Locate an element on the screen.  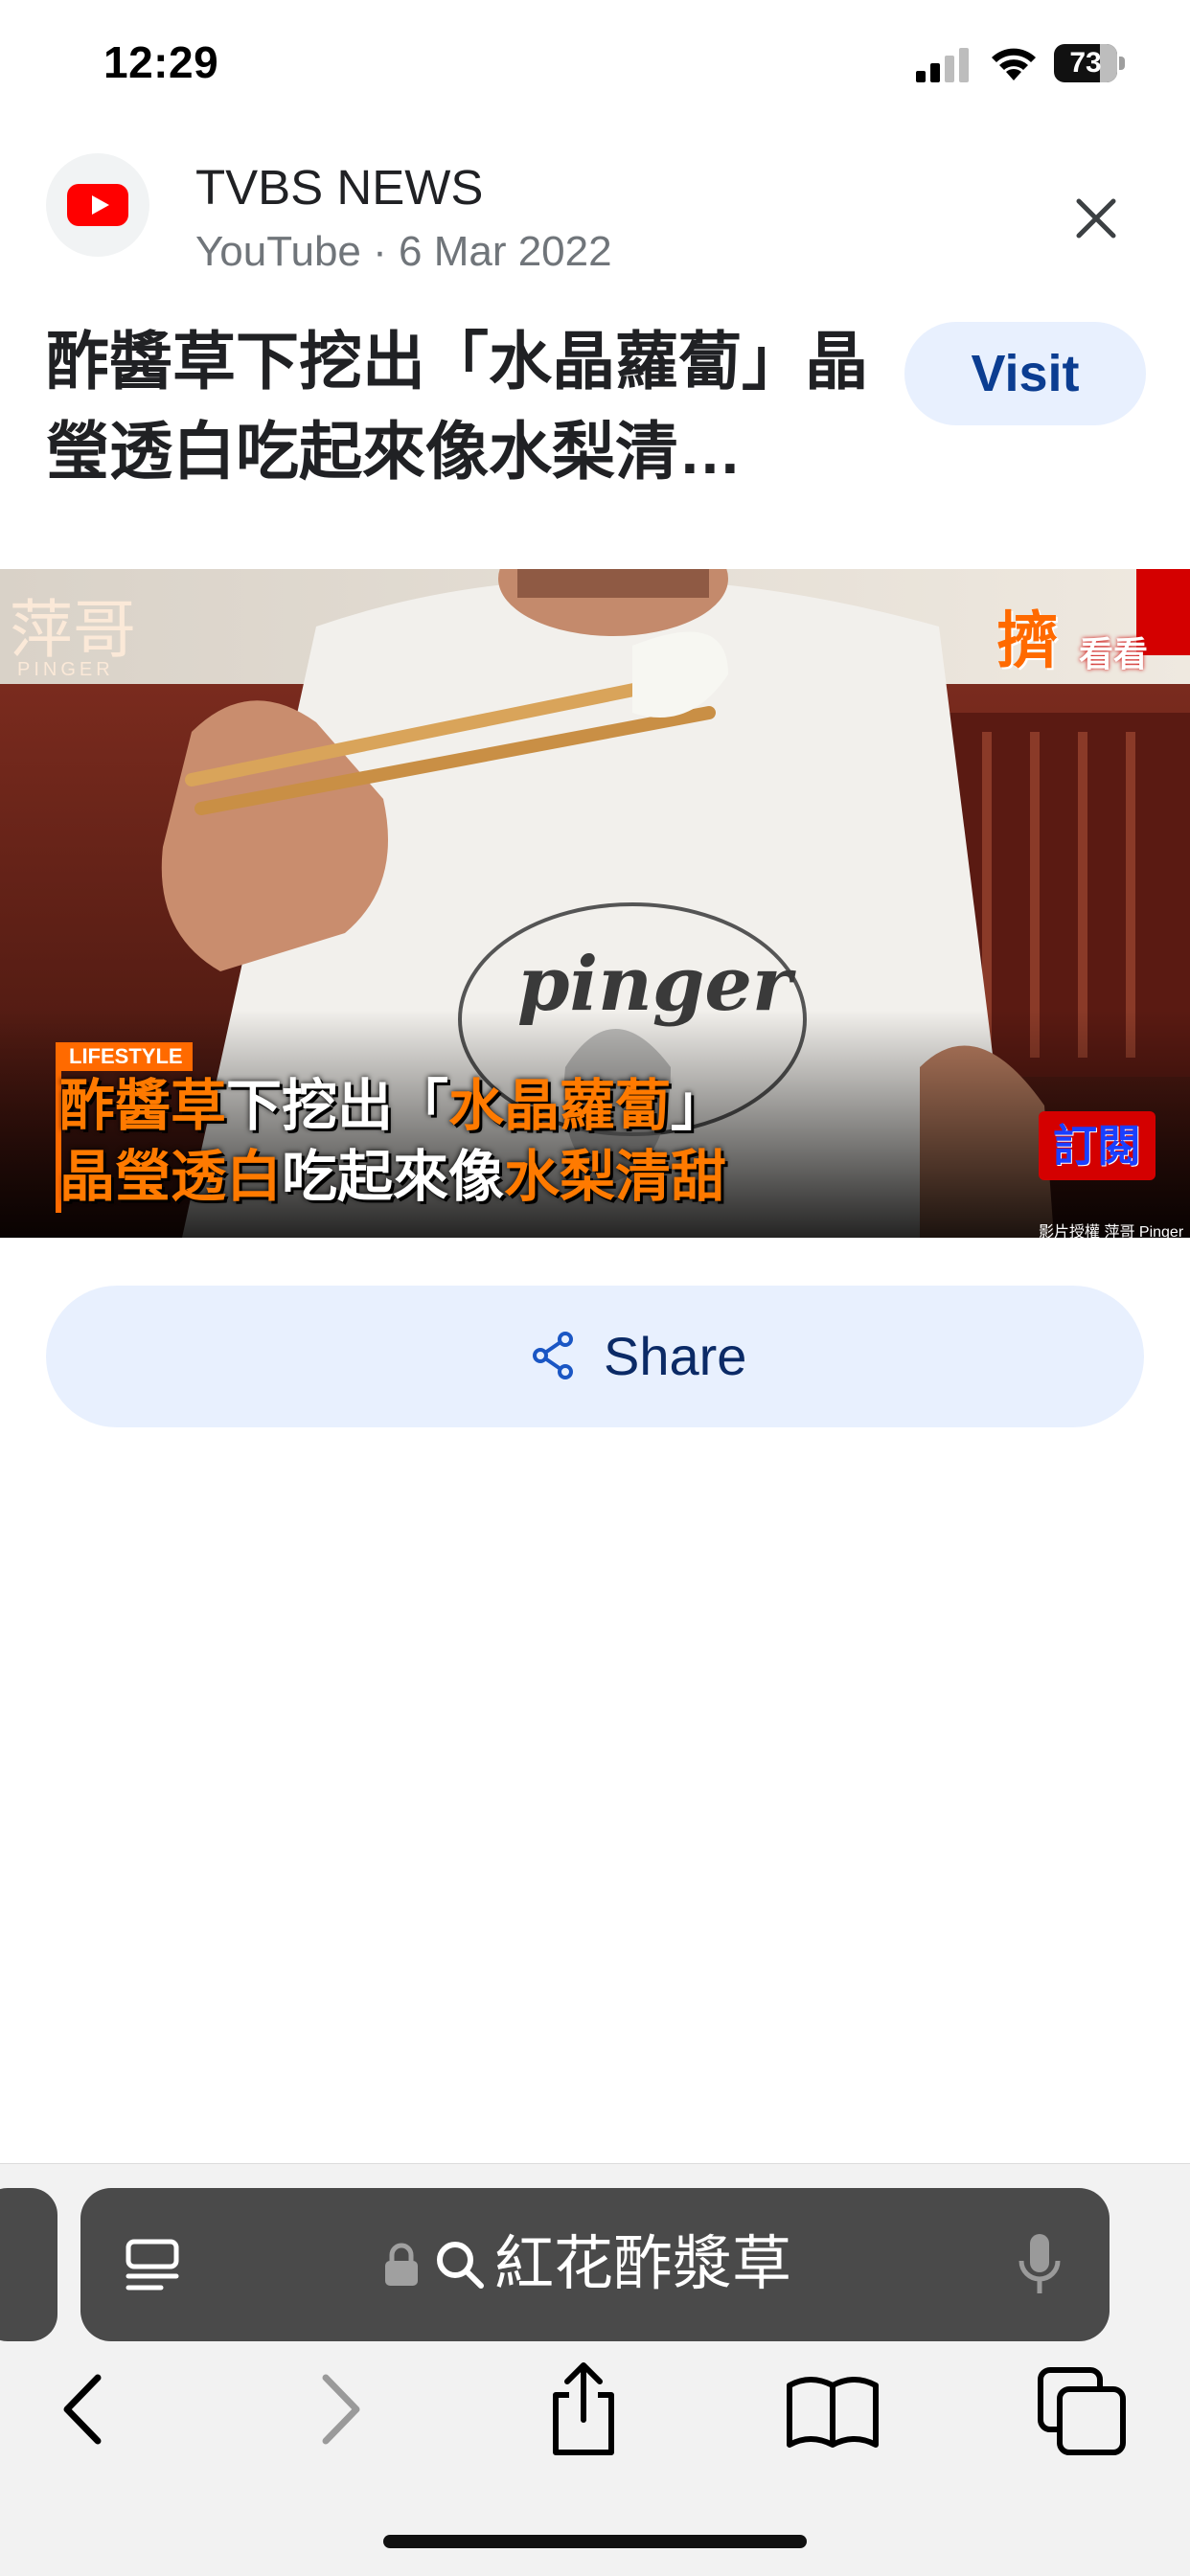
channel-name: TVBS NEWS is located at coordinates (339, 187).